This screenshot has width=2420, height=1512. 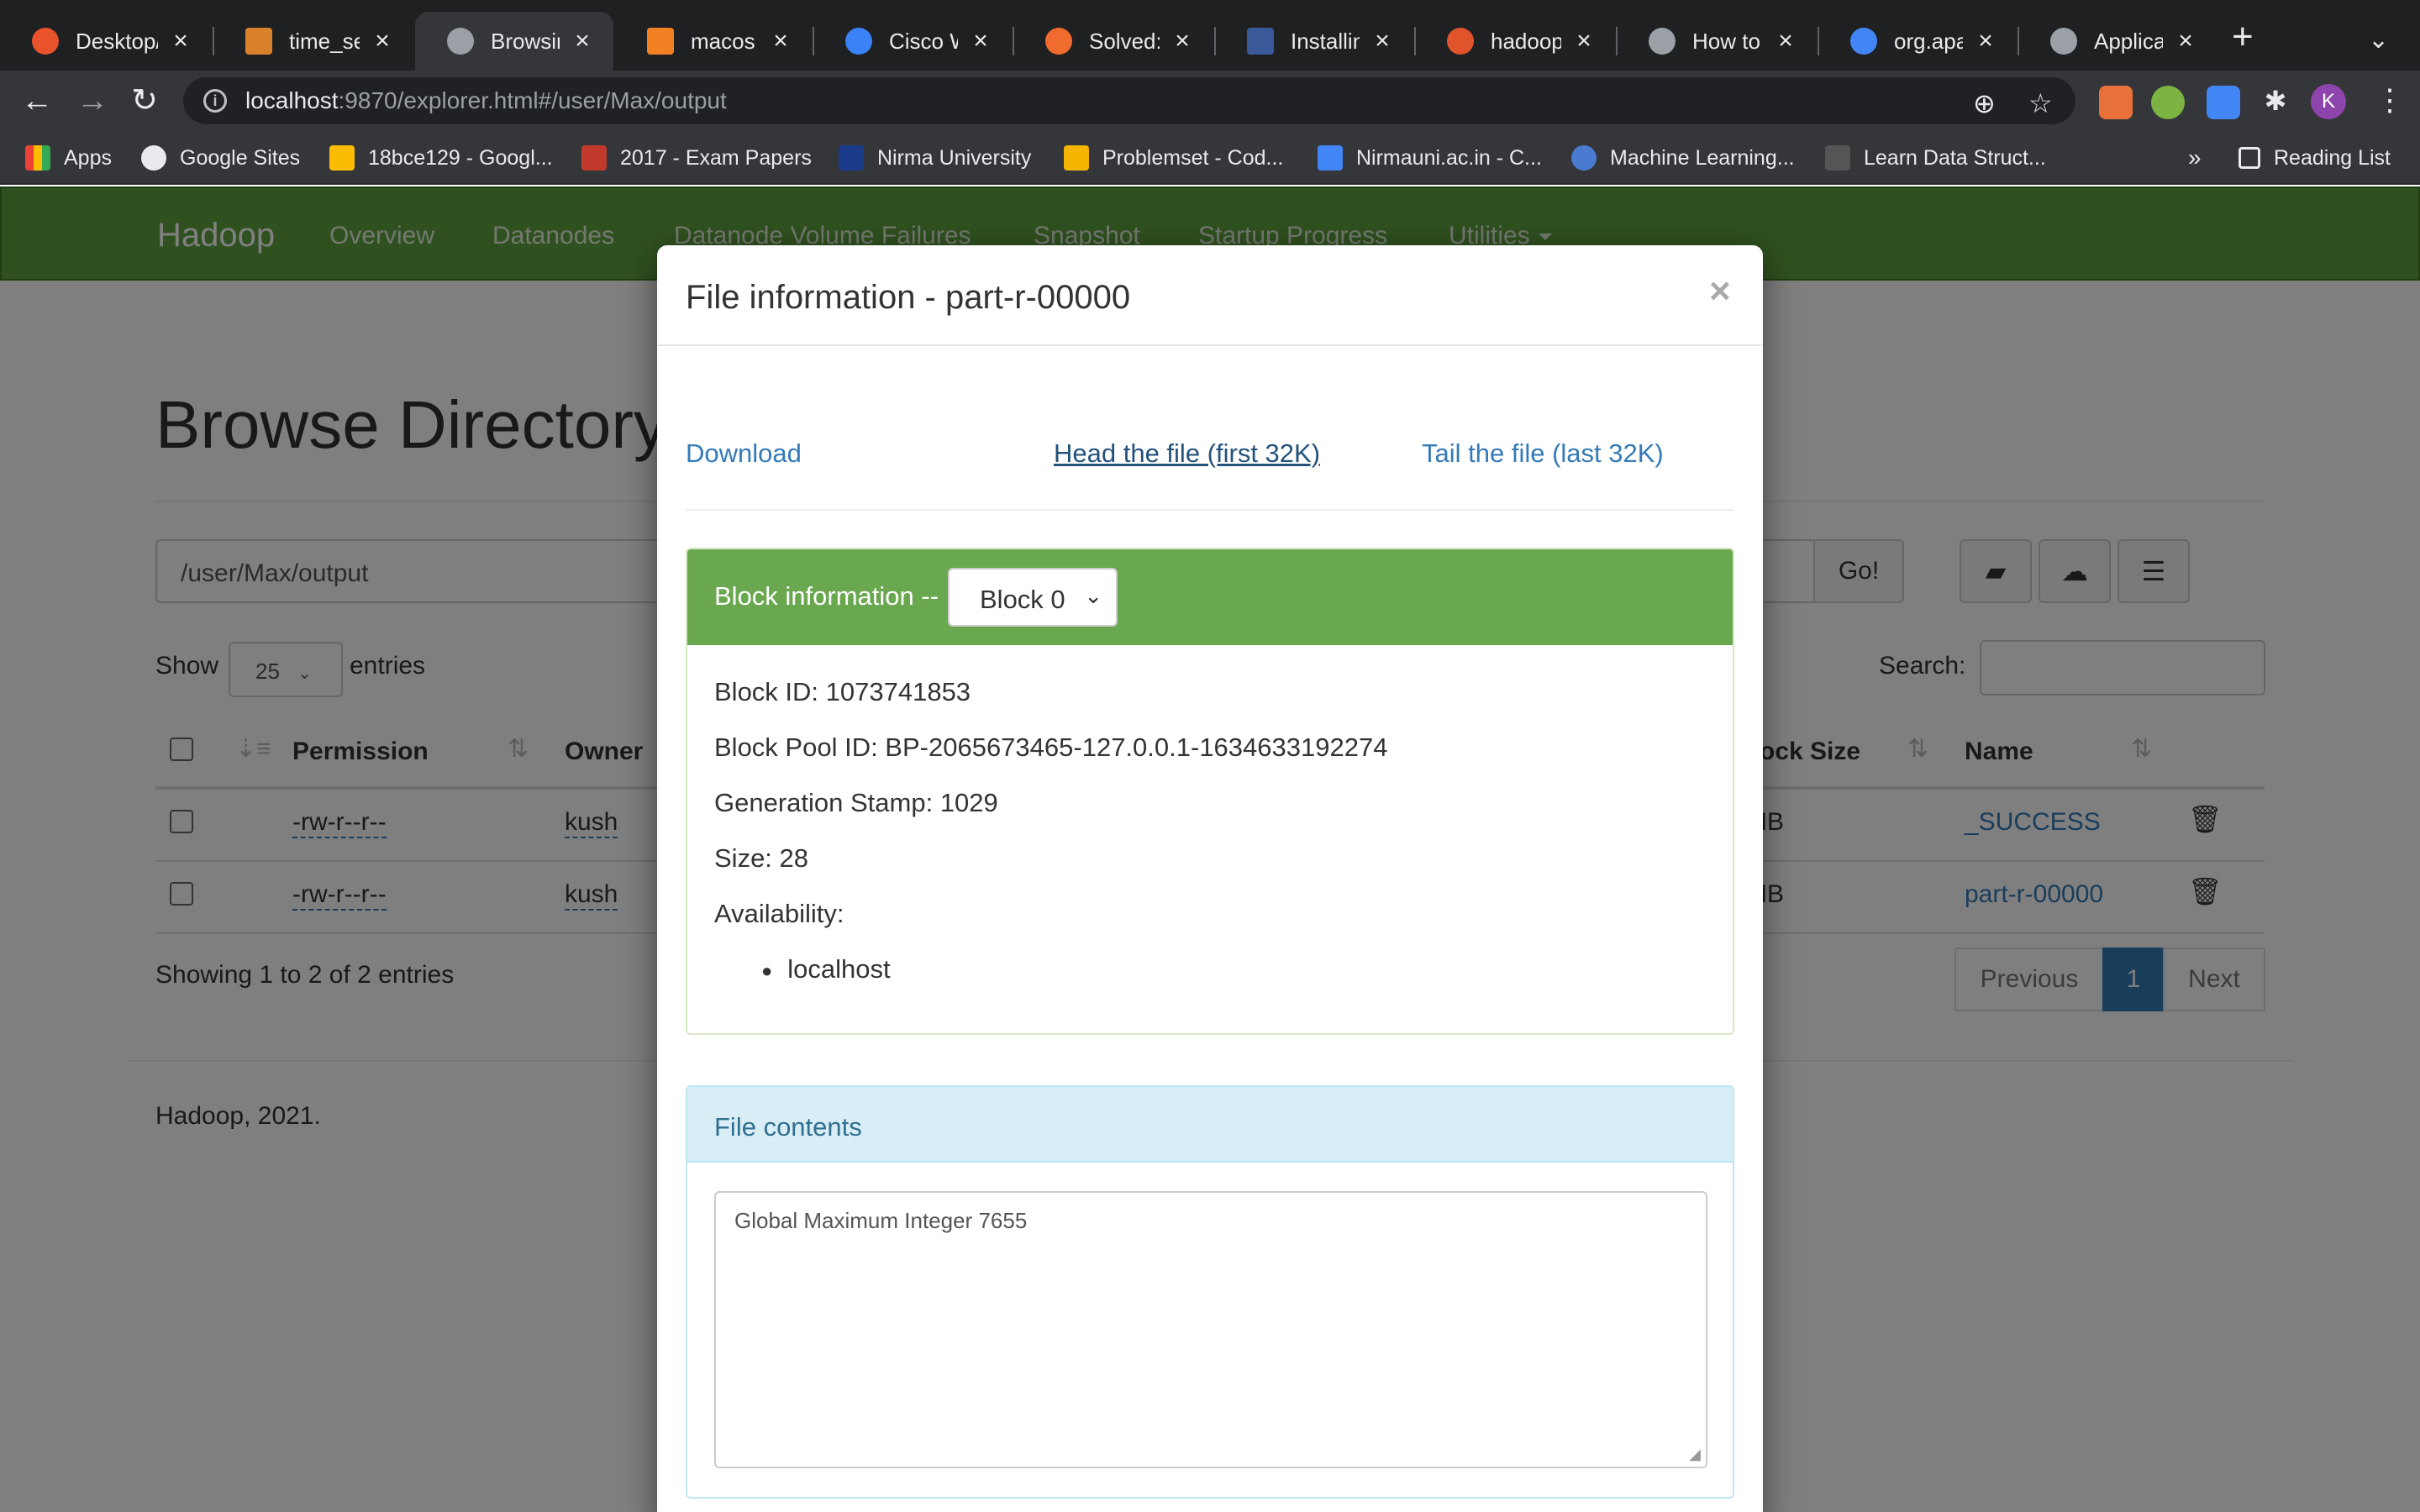 What do you see at coordinates (1984, 103) in the screenshot?
I see `zoom-icon: ⊕` at bounding box center [1984, 103].